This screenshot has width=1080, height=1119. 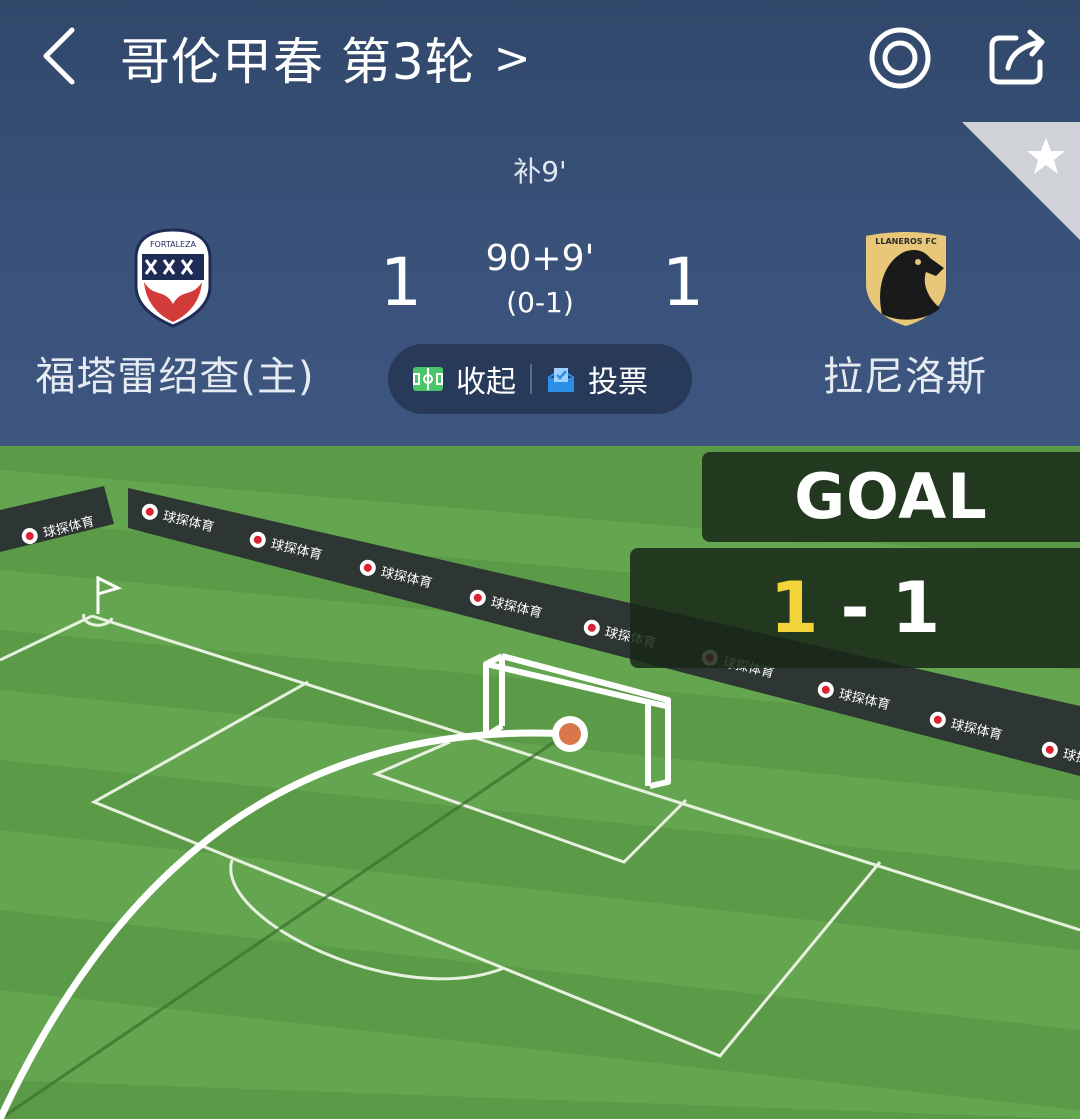 What do you see at coordinates (683, 282) in the screenshot?
I see `away-score: 1` at bounding box center [683, 282].